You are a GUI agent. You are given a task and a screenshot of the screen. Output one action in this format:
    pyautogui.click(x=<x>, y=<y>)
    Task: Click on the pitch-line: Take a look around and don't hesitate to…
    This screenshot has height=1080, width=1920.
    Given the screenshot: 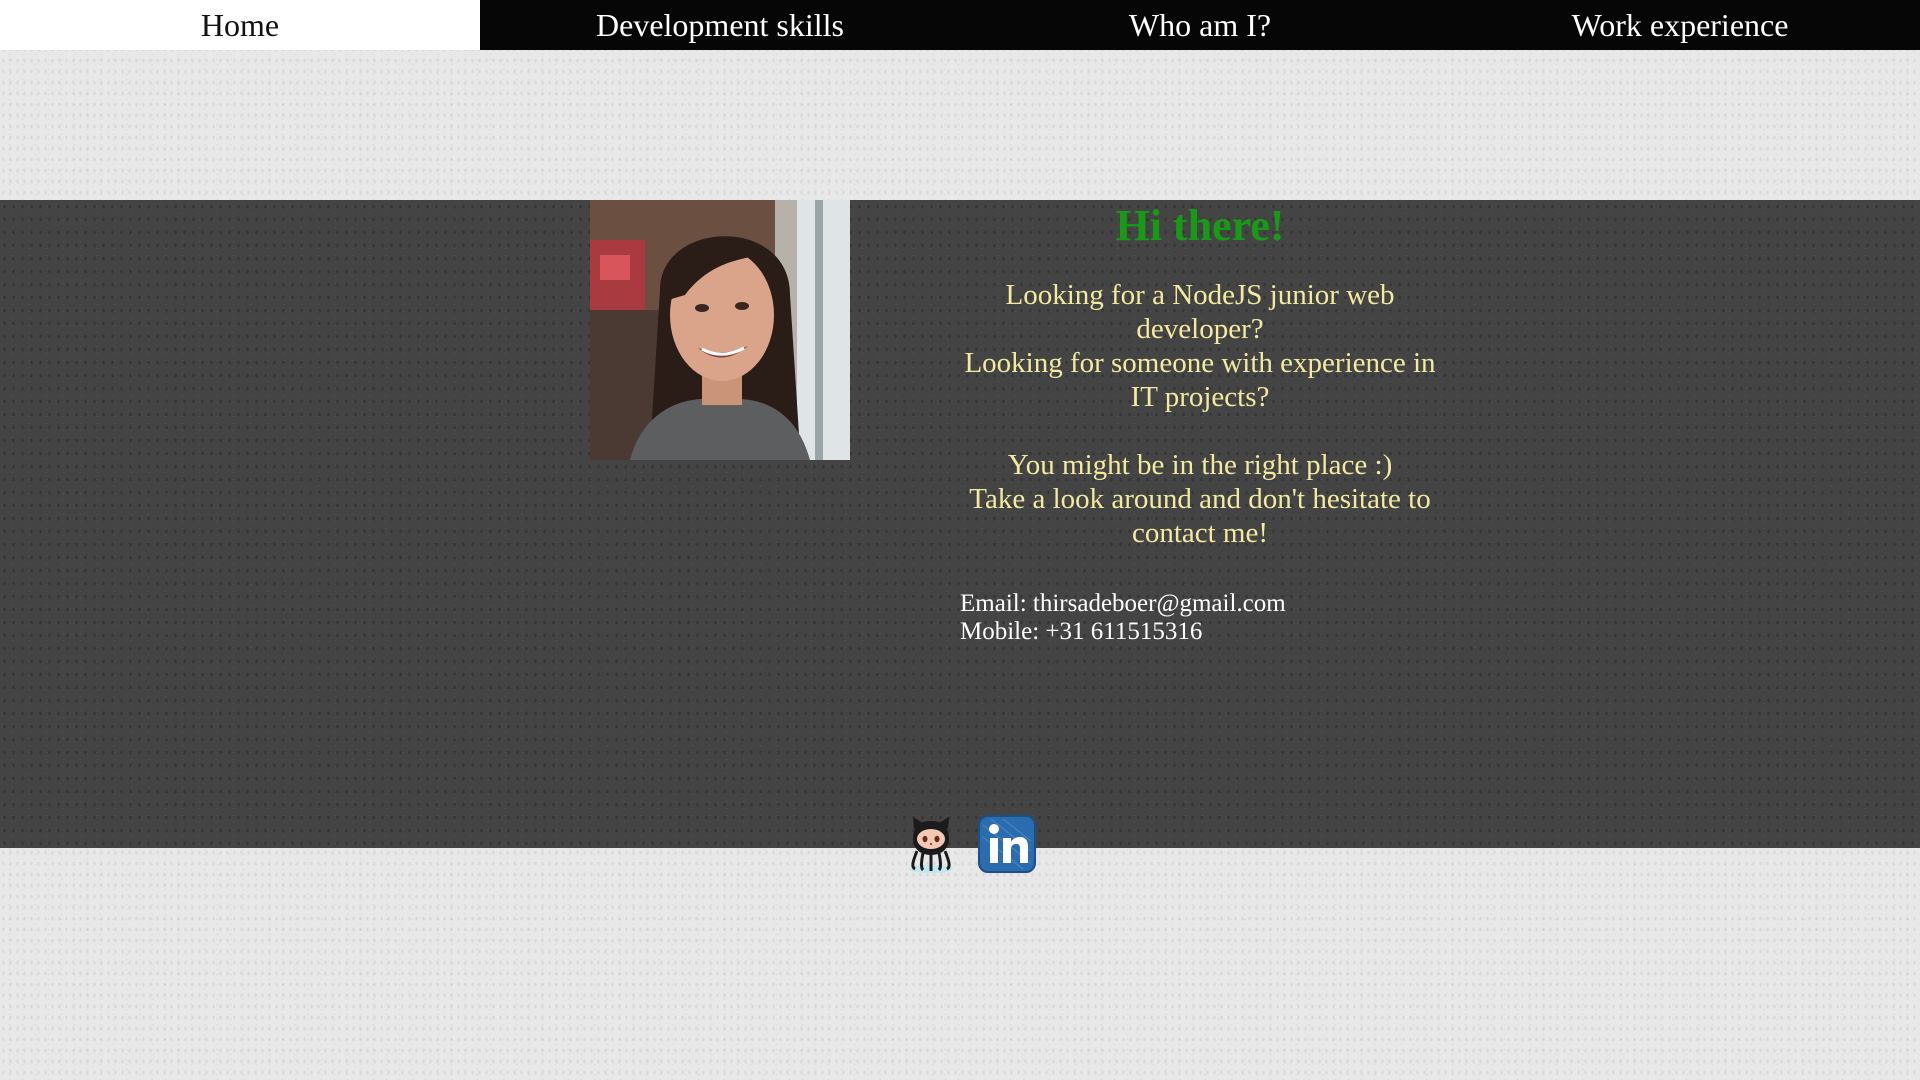 What is the action you would take?
    pyautogui.click(x=1200, y=516)
    